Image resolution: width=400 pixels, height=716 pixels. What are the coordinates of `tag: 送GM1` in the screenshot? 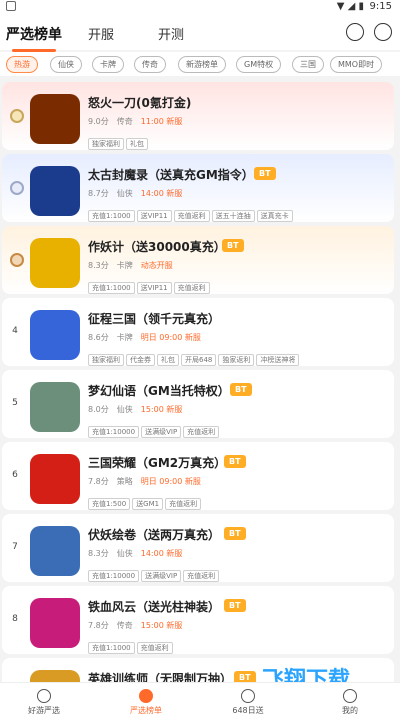 It's located at (148, 504).